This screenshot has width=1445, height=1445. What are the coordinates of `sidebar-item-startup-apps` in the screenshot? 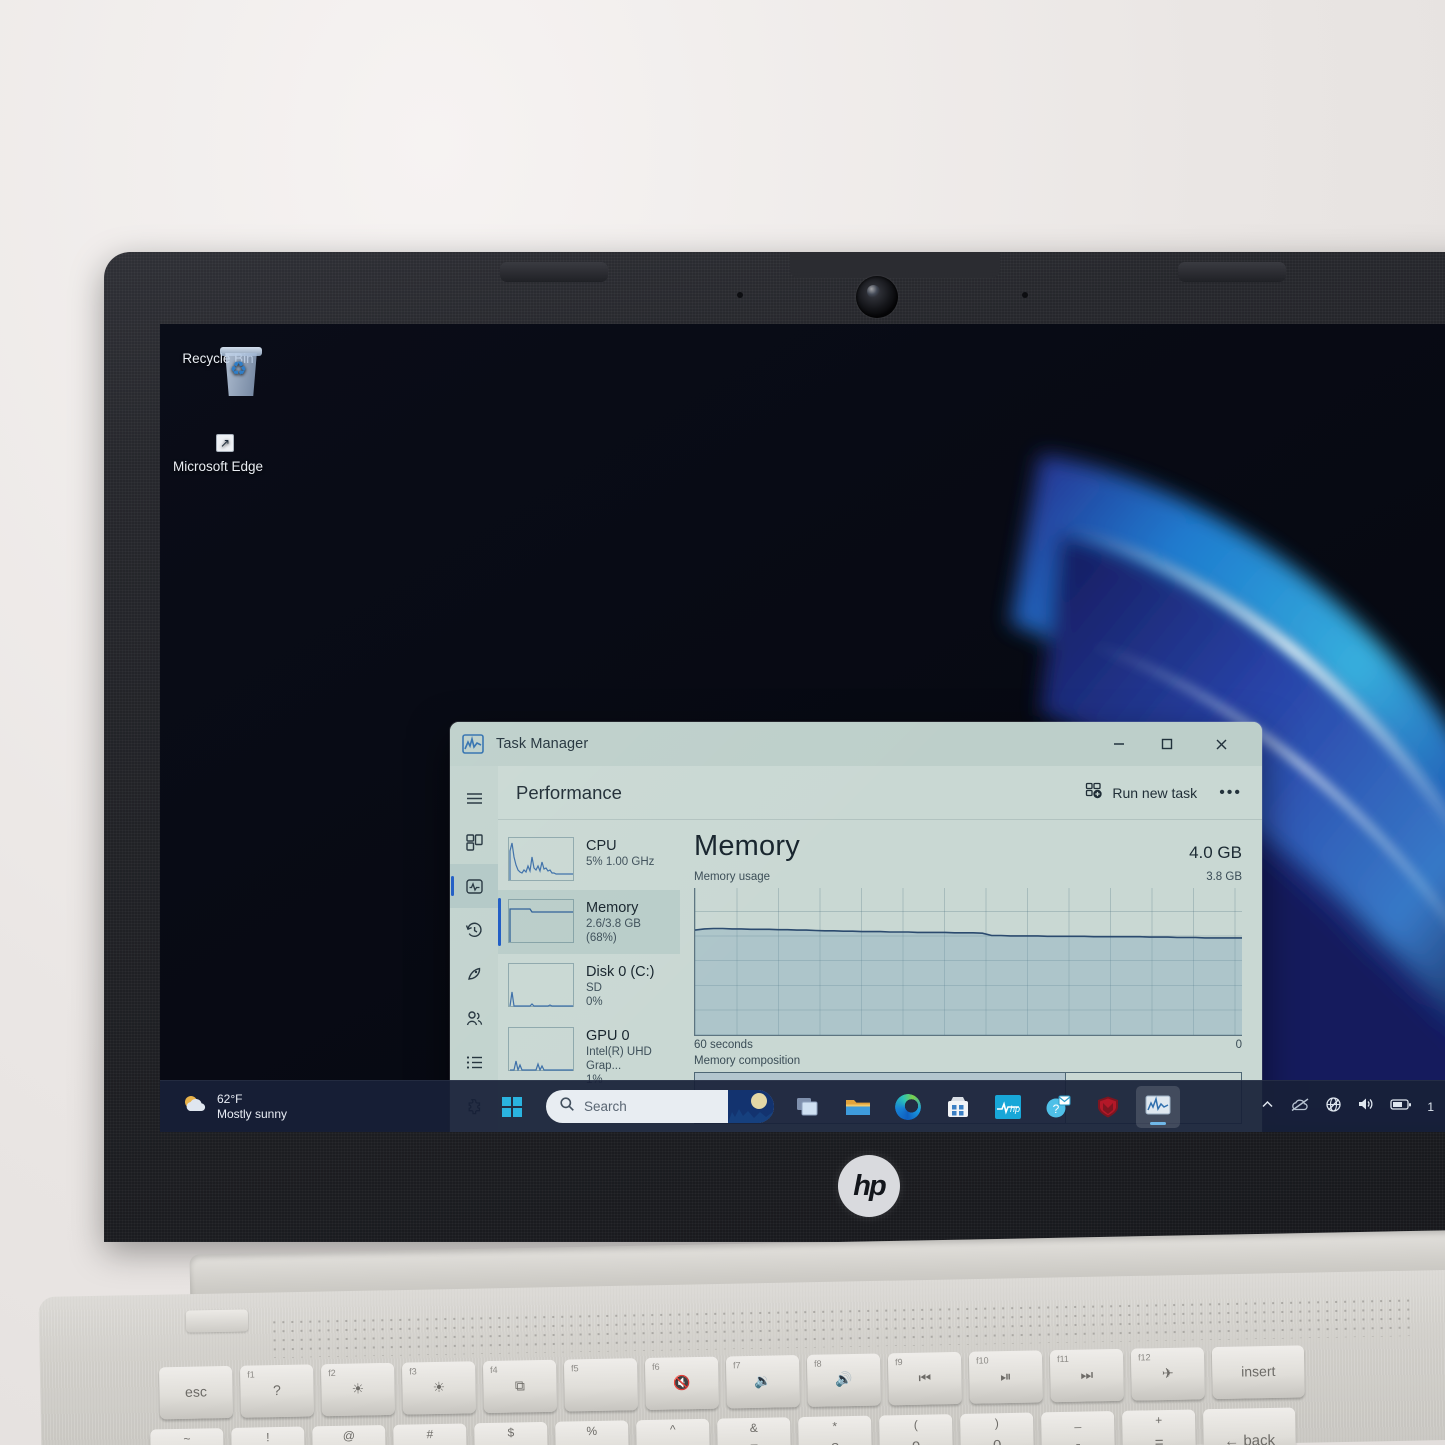 It's located at (474, 974).